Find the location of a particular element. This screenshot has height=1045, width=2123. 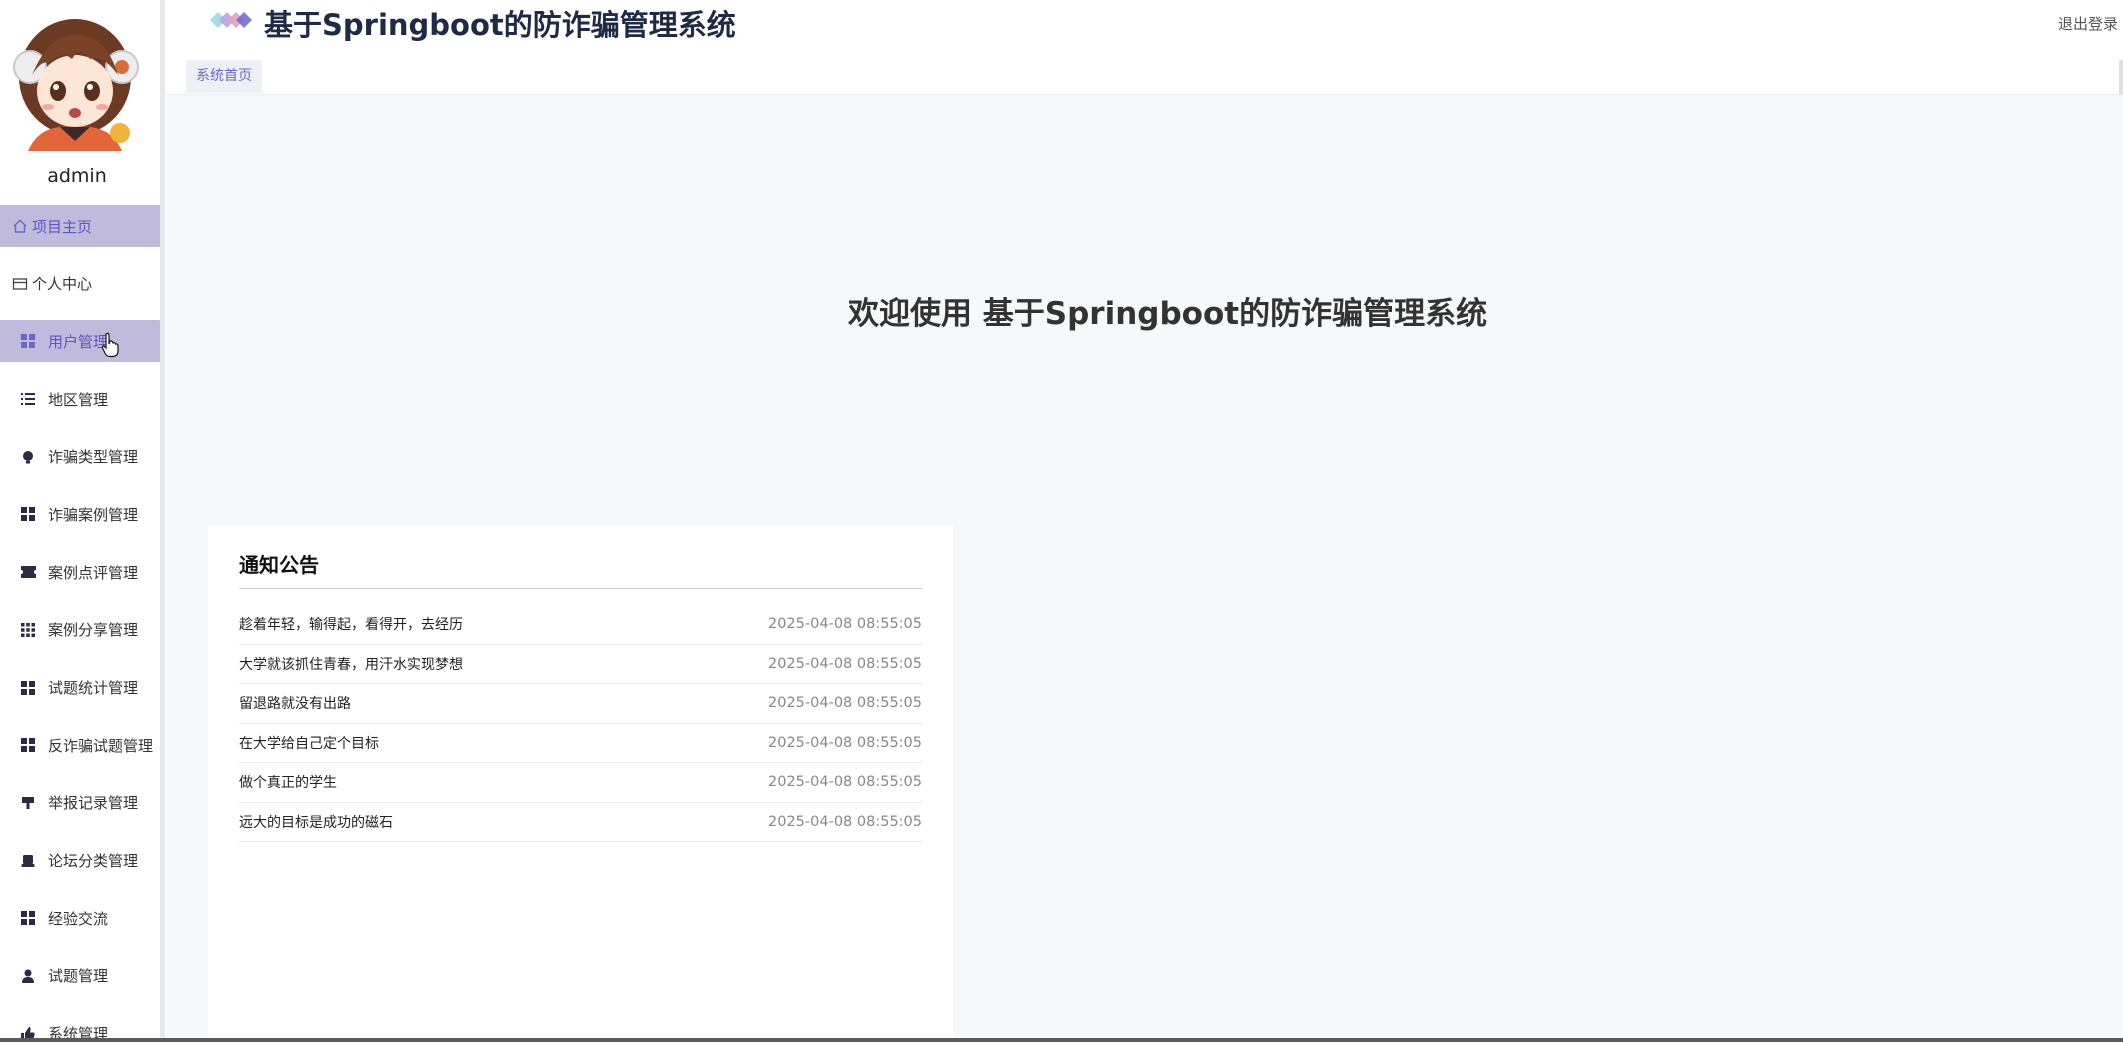

sidebar-item-forum-category-management: 论坛分类管理 is located at coordinates (80, 861).